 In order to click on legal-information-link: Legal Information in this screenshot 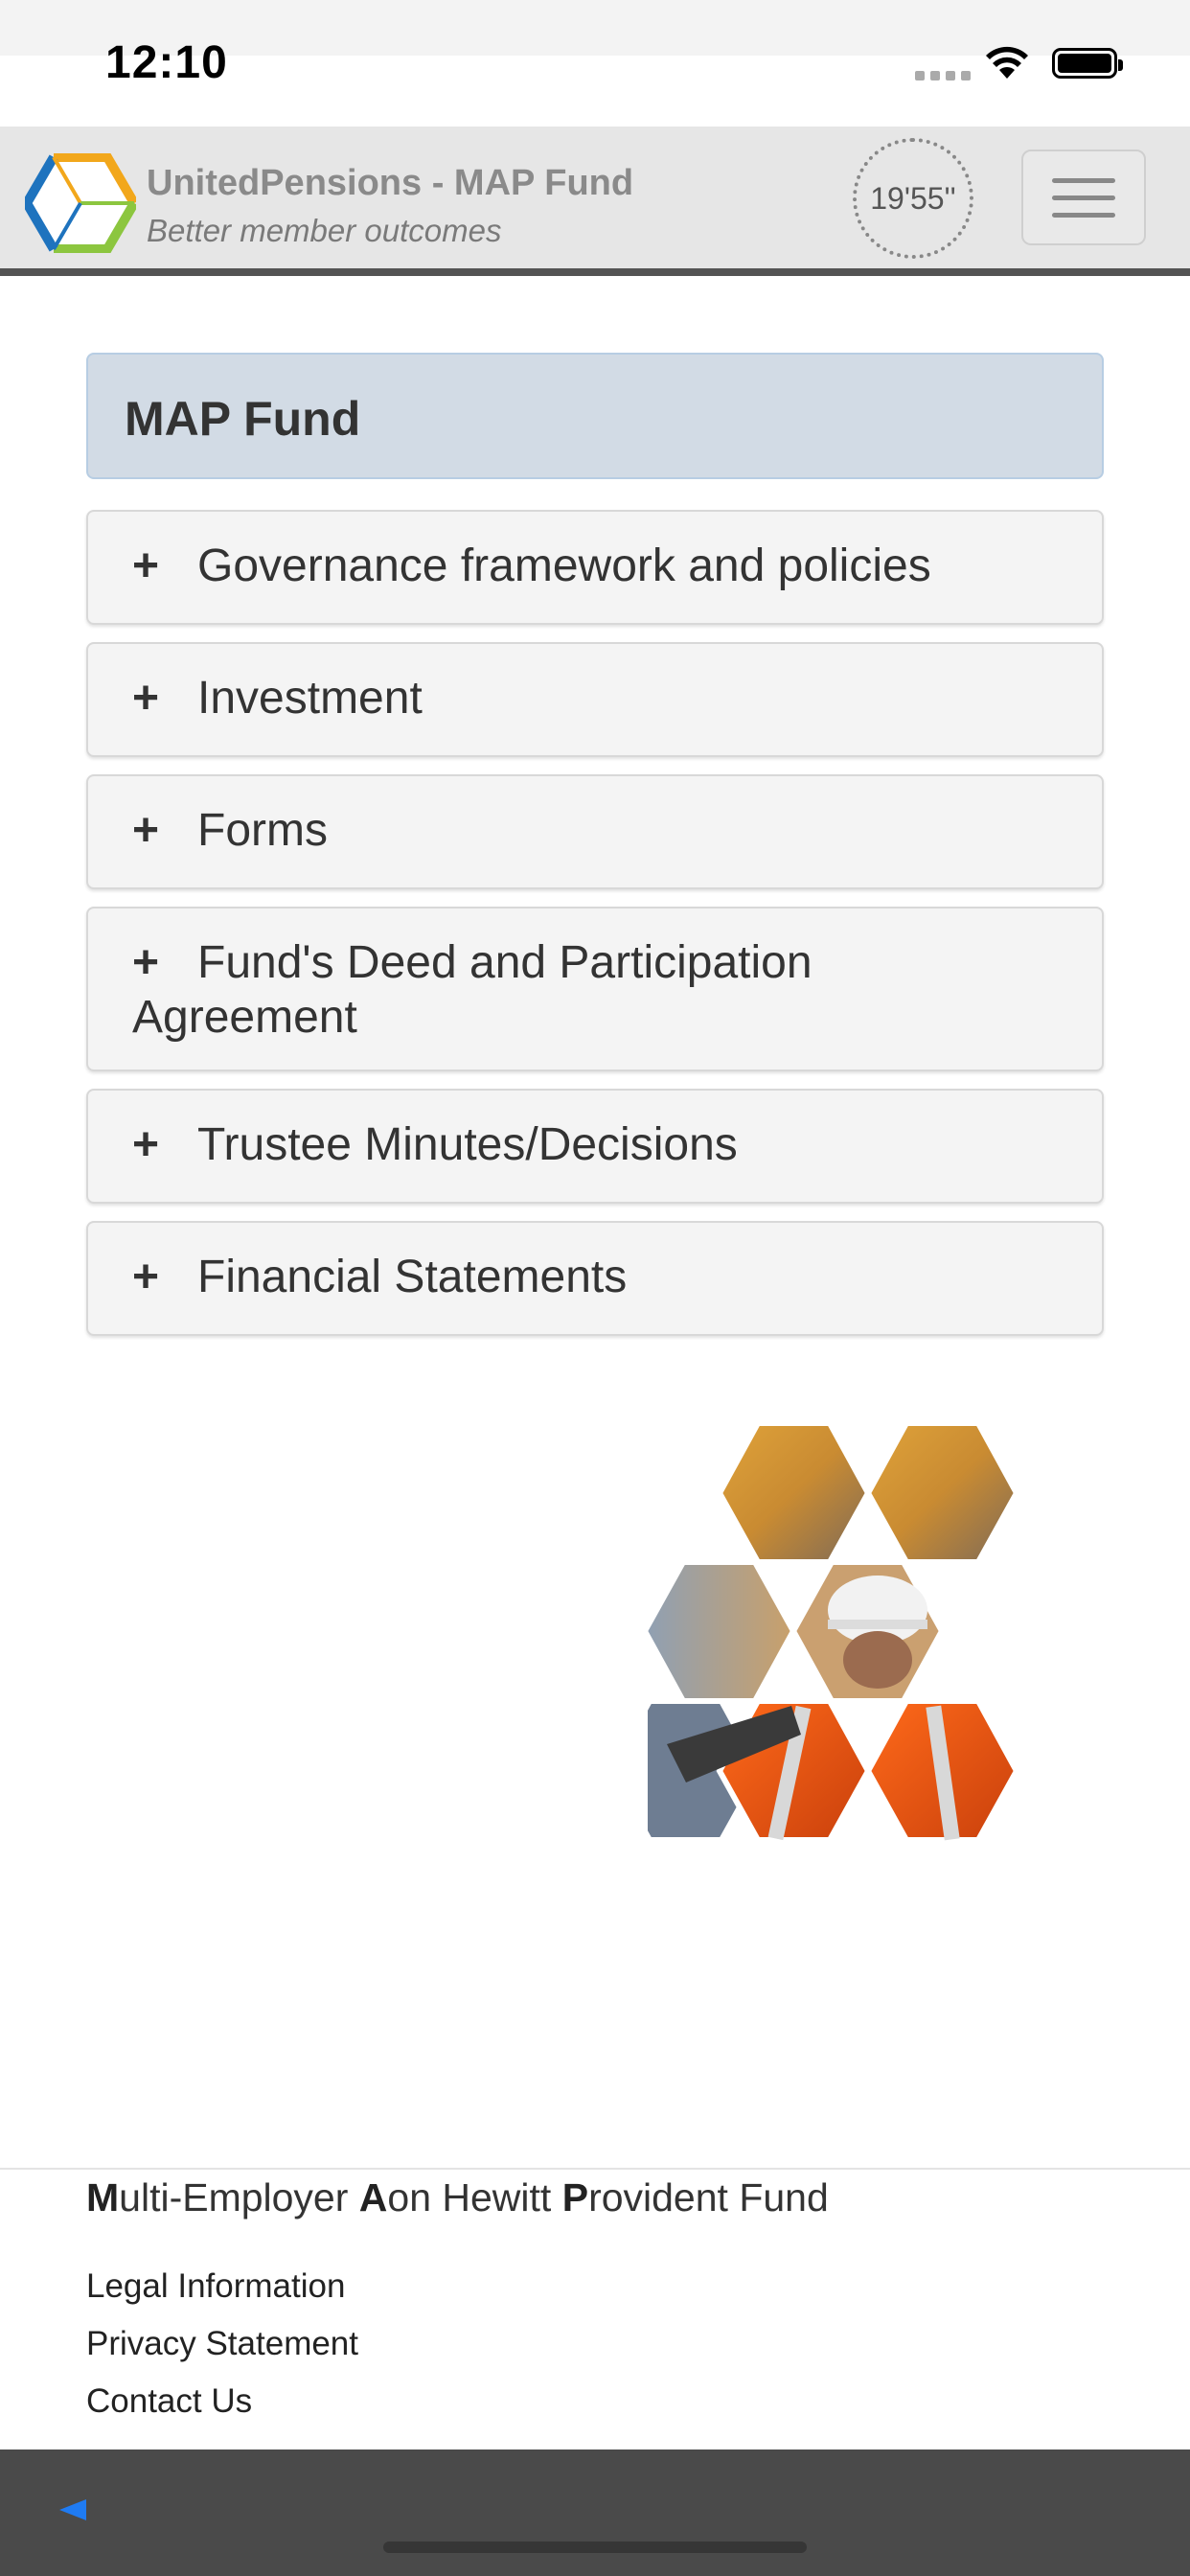, I will do `click(216, 2286)`.